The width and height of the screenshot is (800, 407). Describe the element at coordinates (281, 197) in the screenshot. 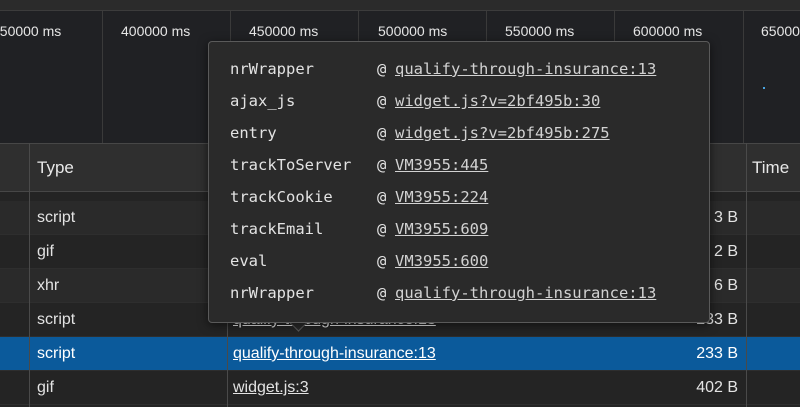

I see `stack-function-name: trackCookie` at that location.